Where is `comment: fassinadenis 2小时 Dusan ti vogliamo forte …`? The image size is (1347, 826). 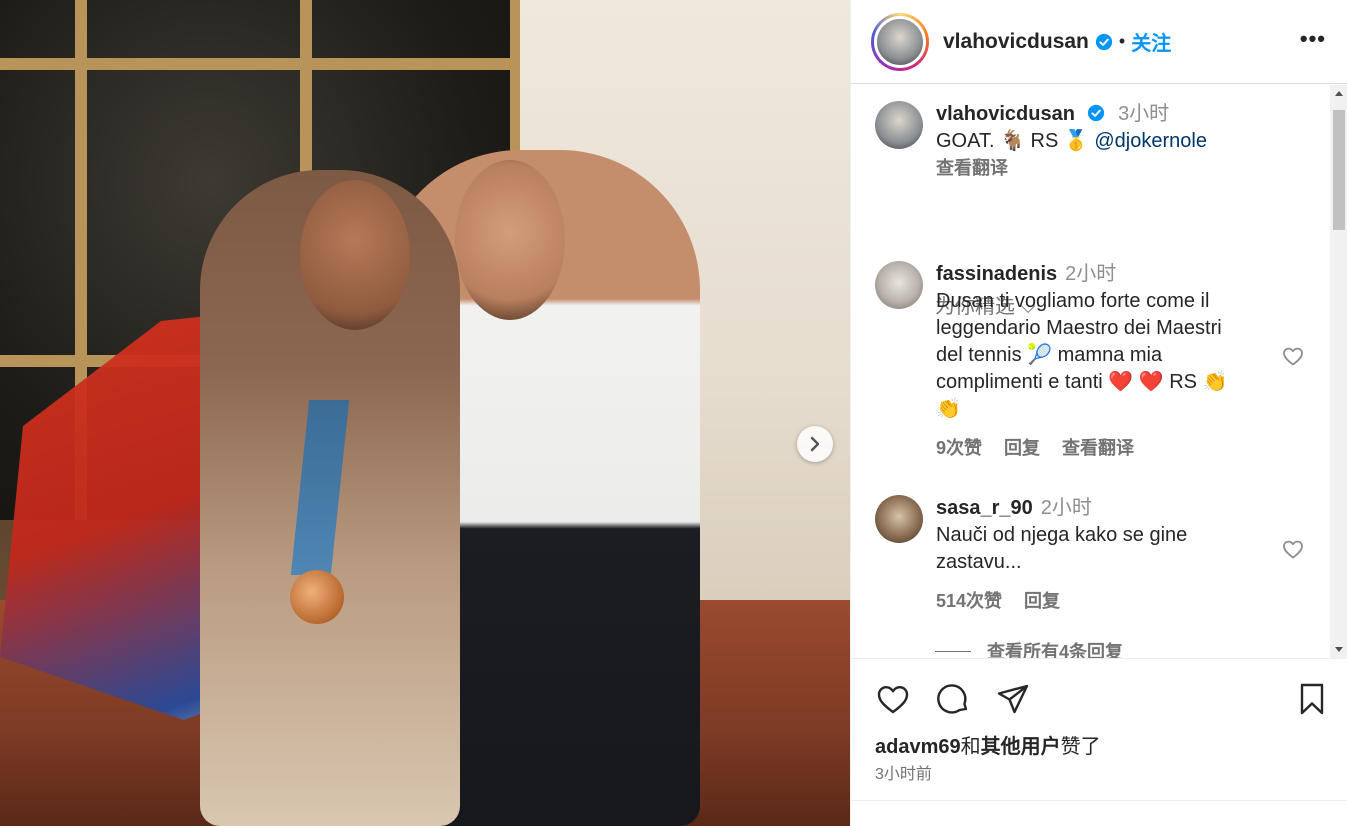
comment: fassinadenis 2小时 Dusan ti vogliamo forte … is located at coordinates (1051, 361).